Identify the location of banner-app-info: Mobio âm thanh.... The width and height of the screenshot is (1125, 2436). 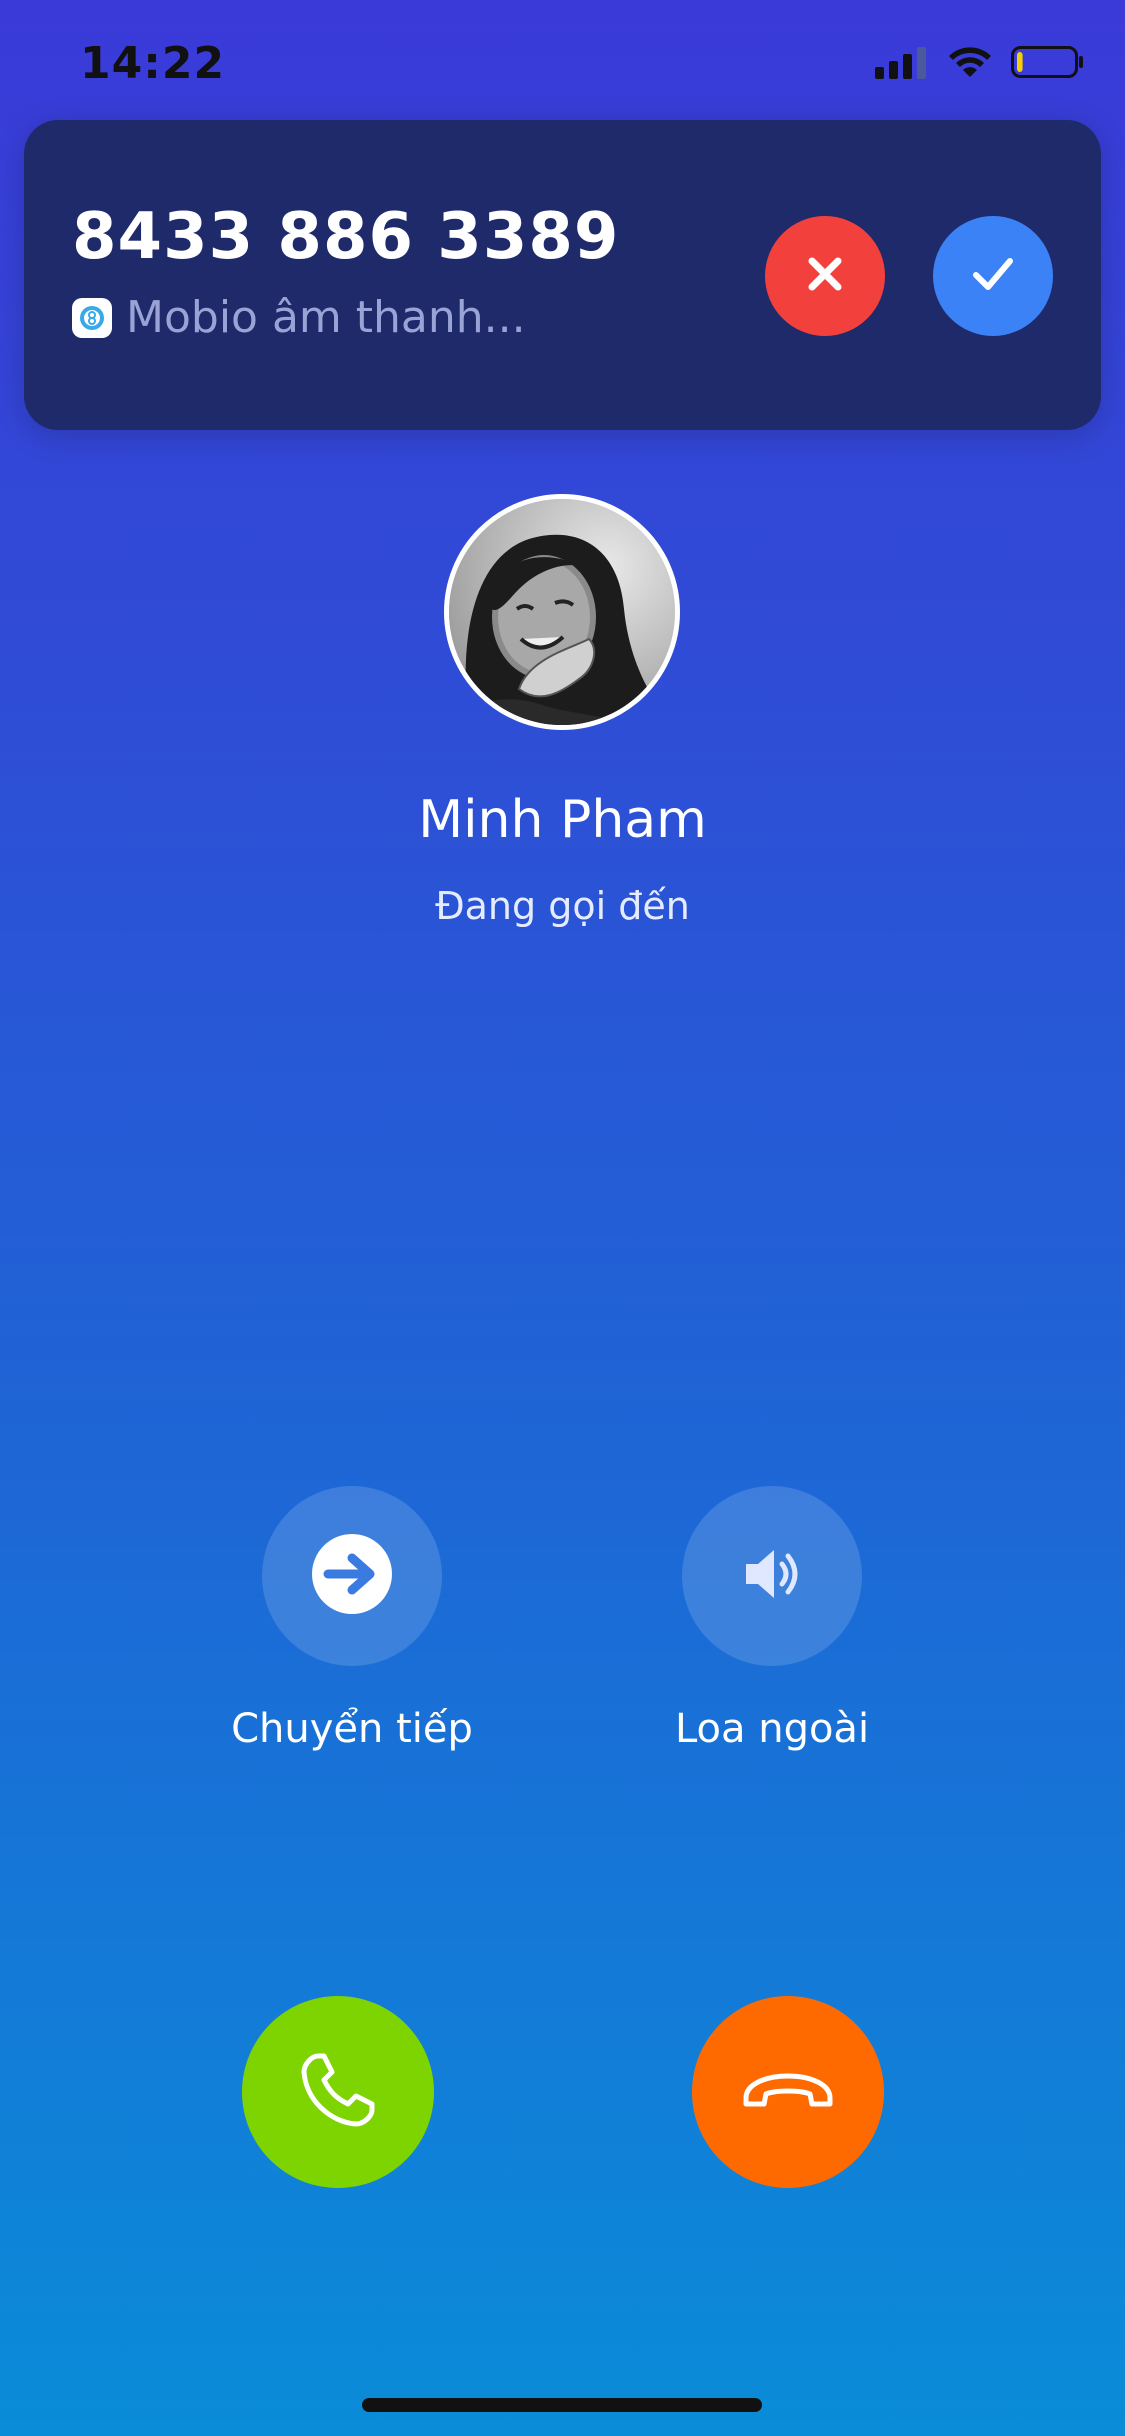
(299, 317).